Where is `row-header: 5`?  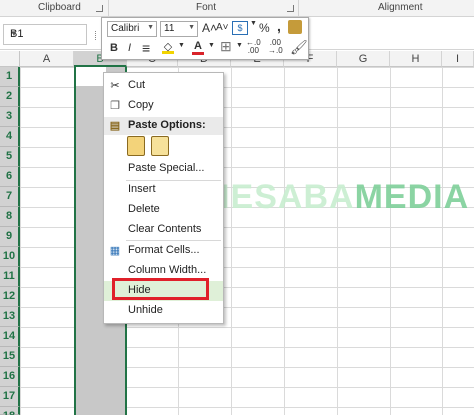
row-header: 5 is located at coordinates (10, 157).